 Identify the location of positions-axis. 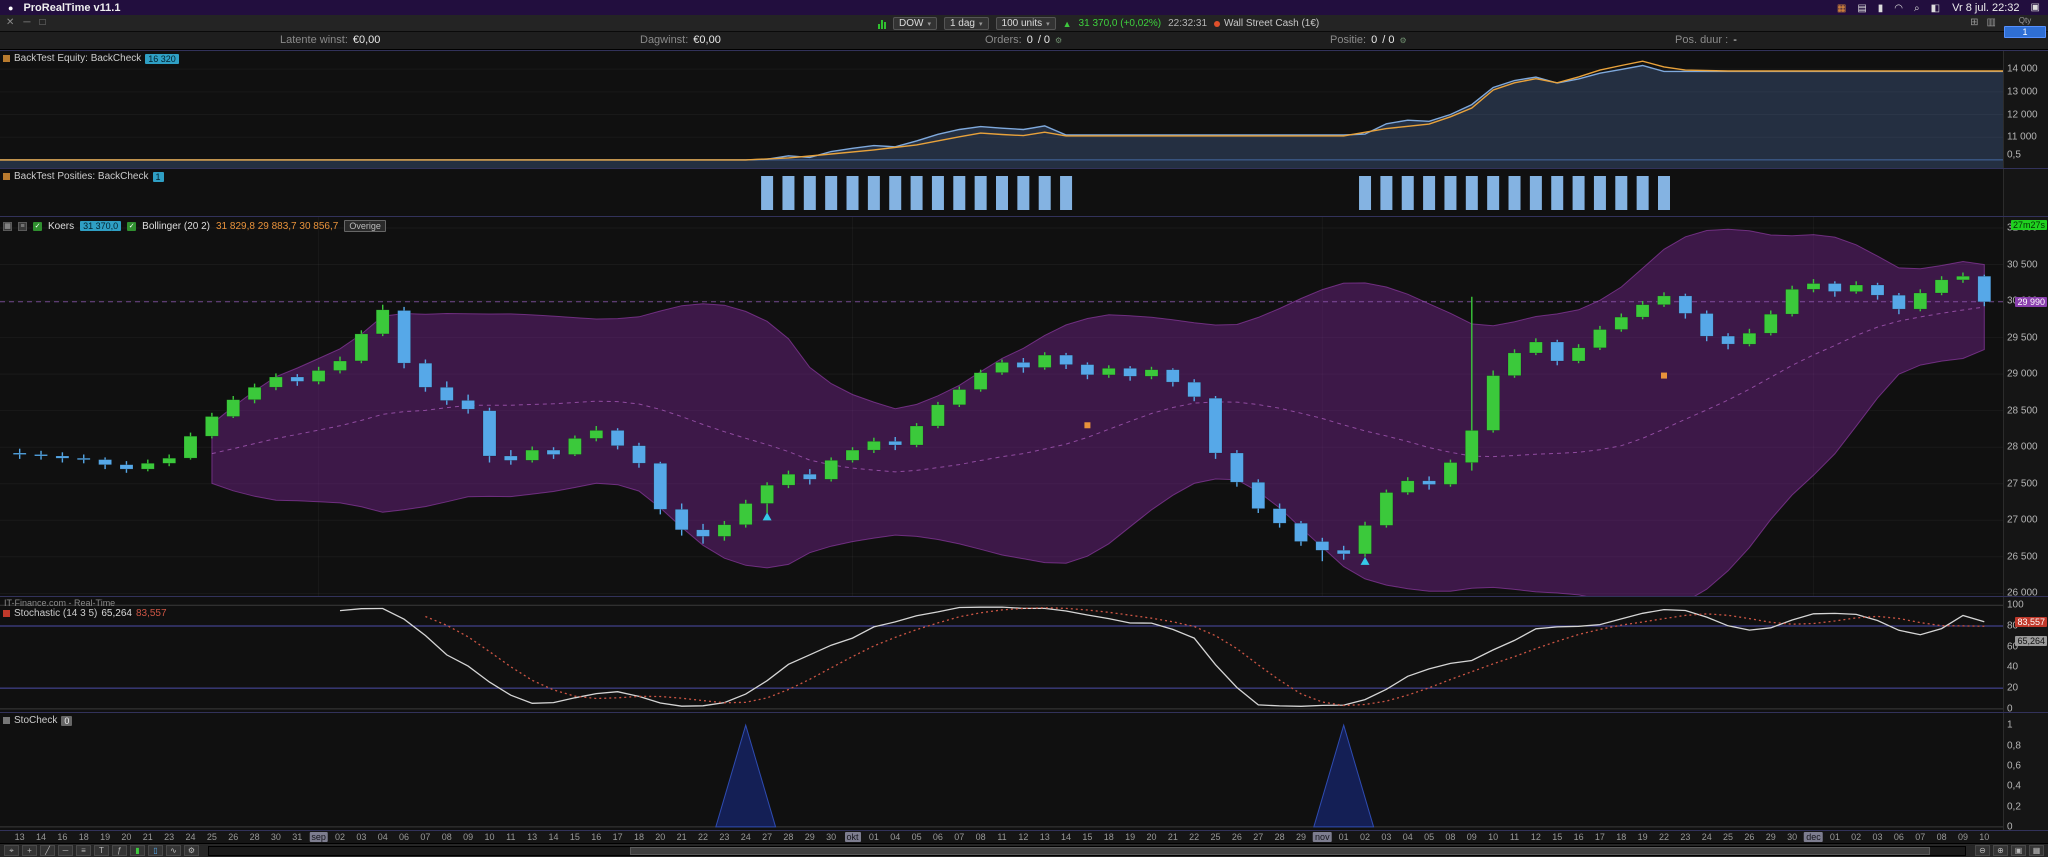
(2025, 192).